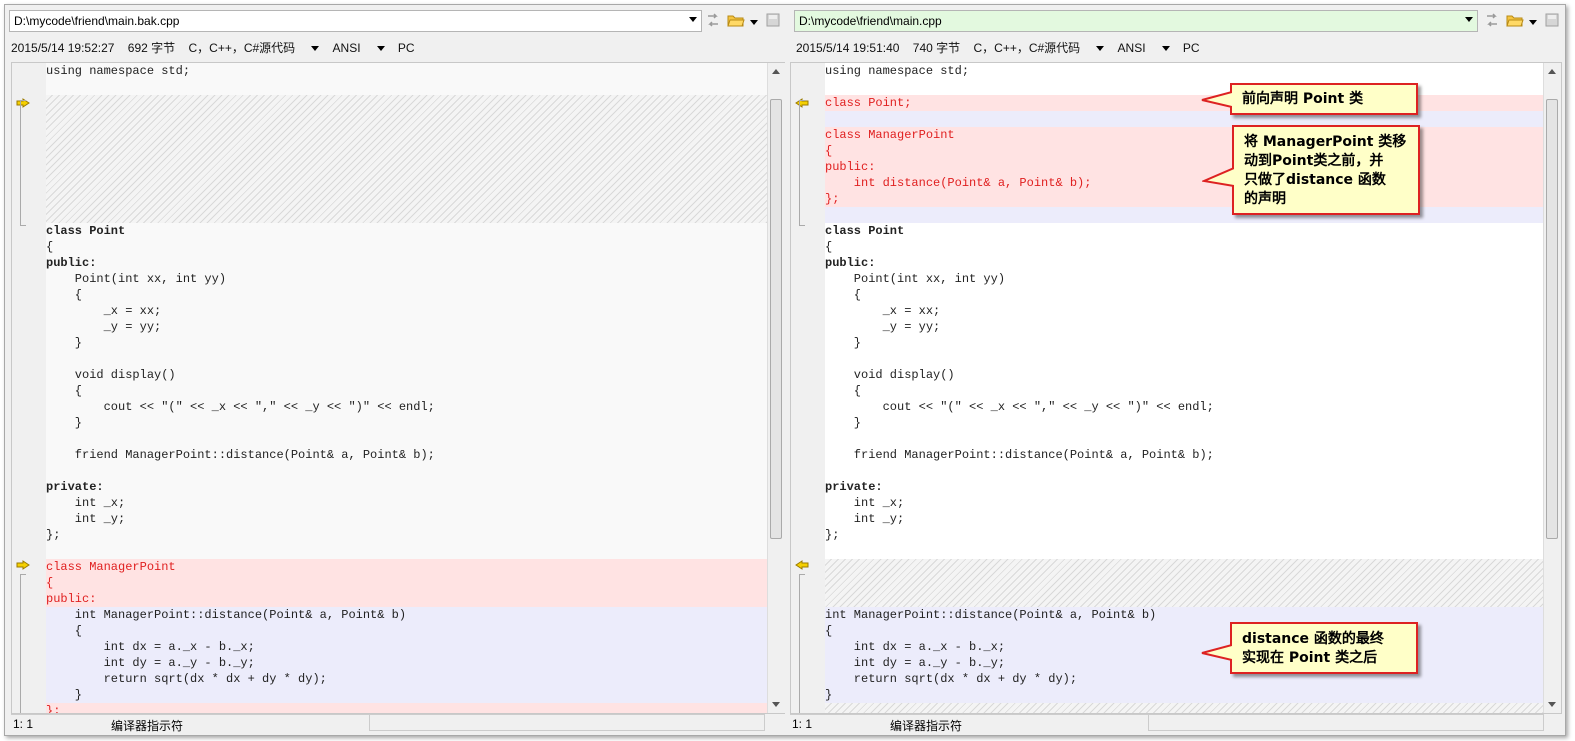 The width and height of the screenshot is (1575, 741). I want to click on left-vertical-scrollbar, so click(776, 388).